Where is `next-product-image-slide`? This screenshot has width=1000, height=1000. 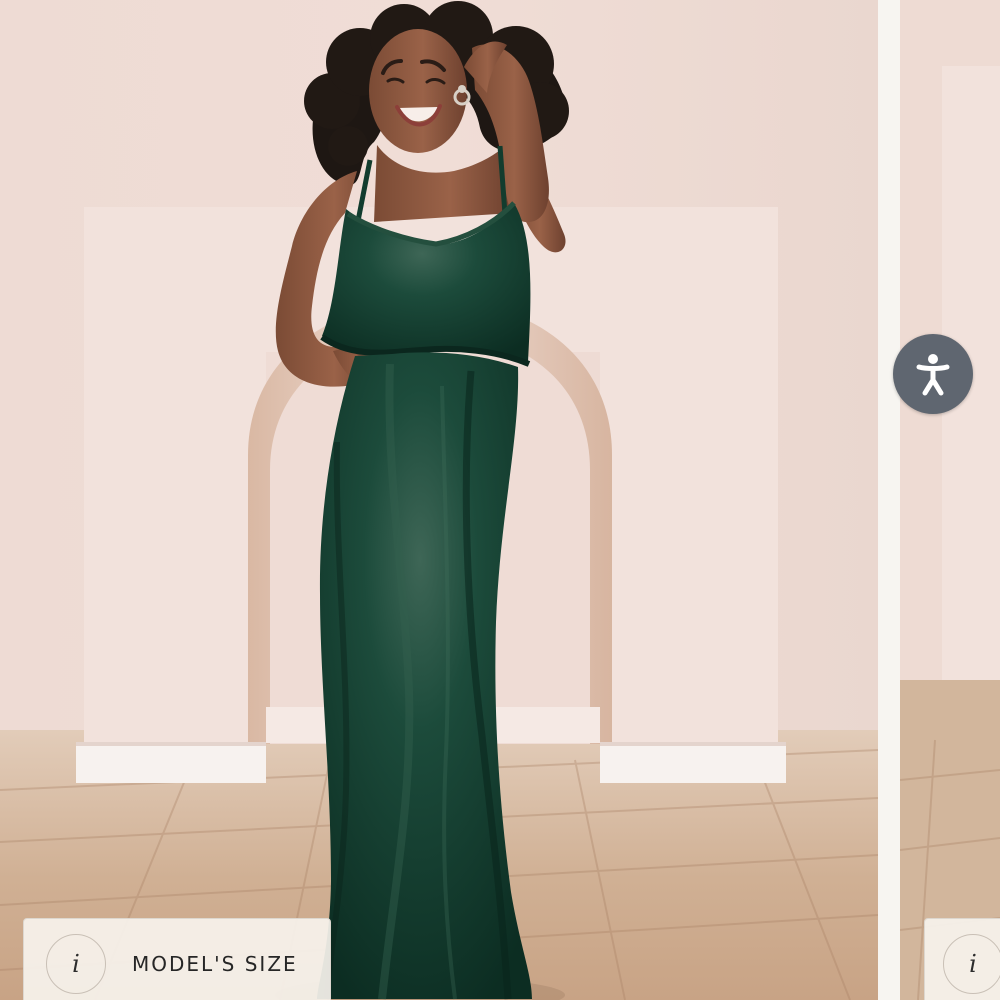
next-product-image-slide is located at coordinates (950, 500).